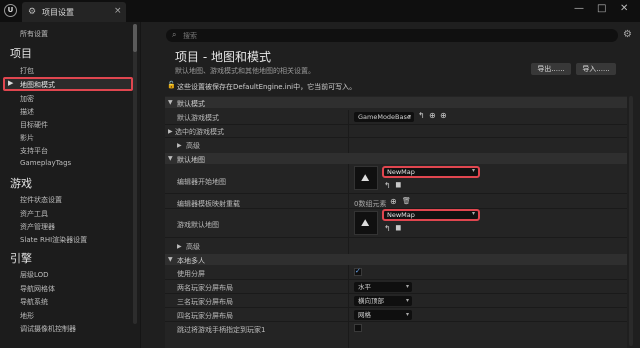 The width and height of the screenshot is (640, 348). Describe the element at coordinates (191, 274) in the screenshot. I see `use-splitscreen-label: 使用分屏` at that location.